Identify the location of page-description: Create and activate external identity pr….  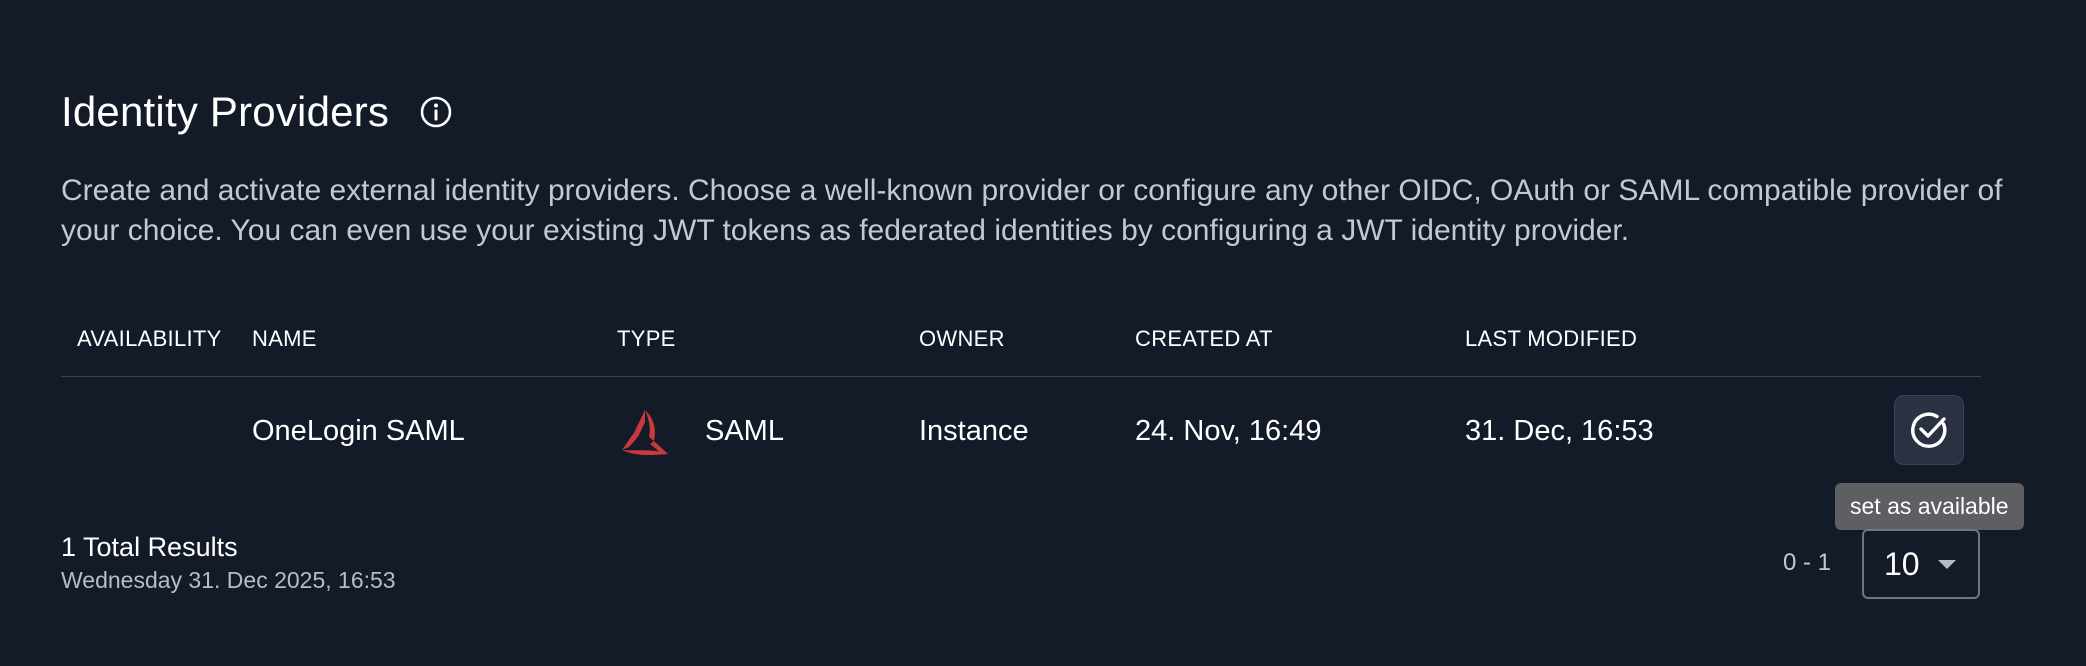
(1032, 210).